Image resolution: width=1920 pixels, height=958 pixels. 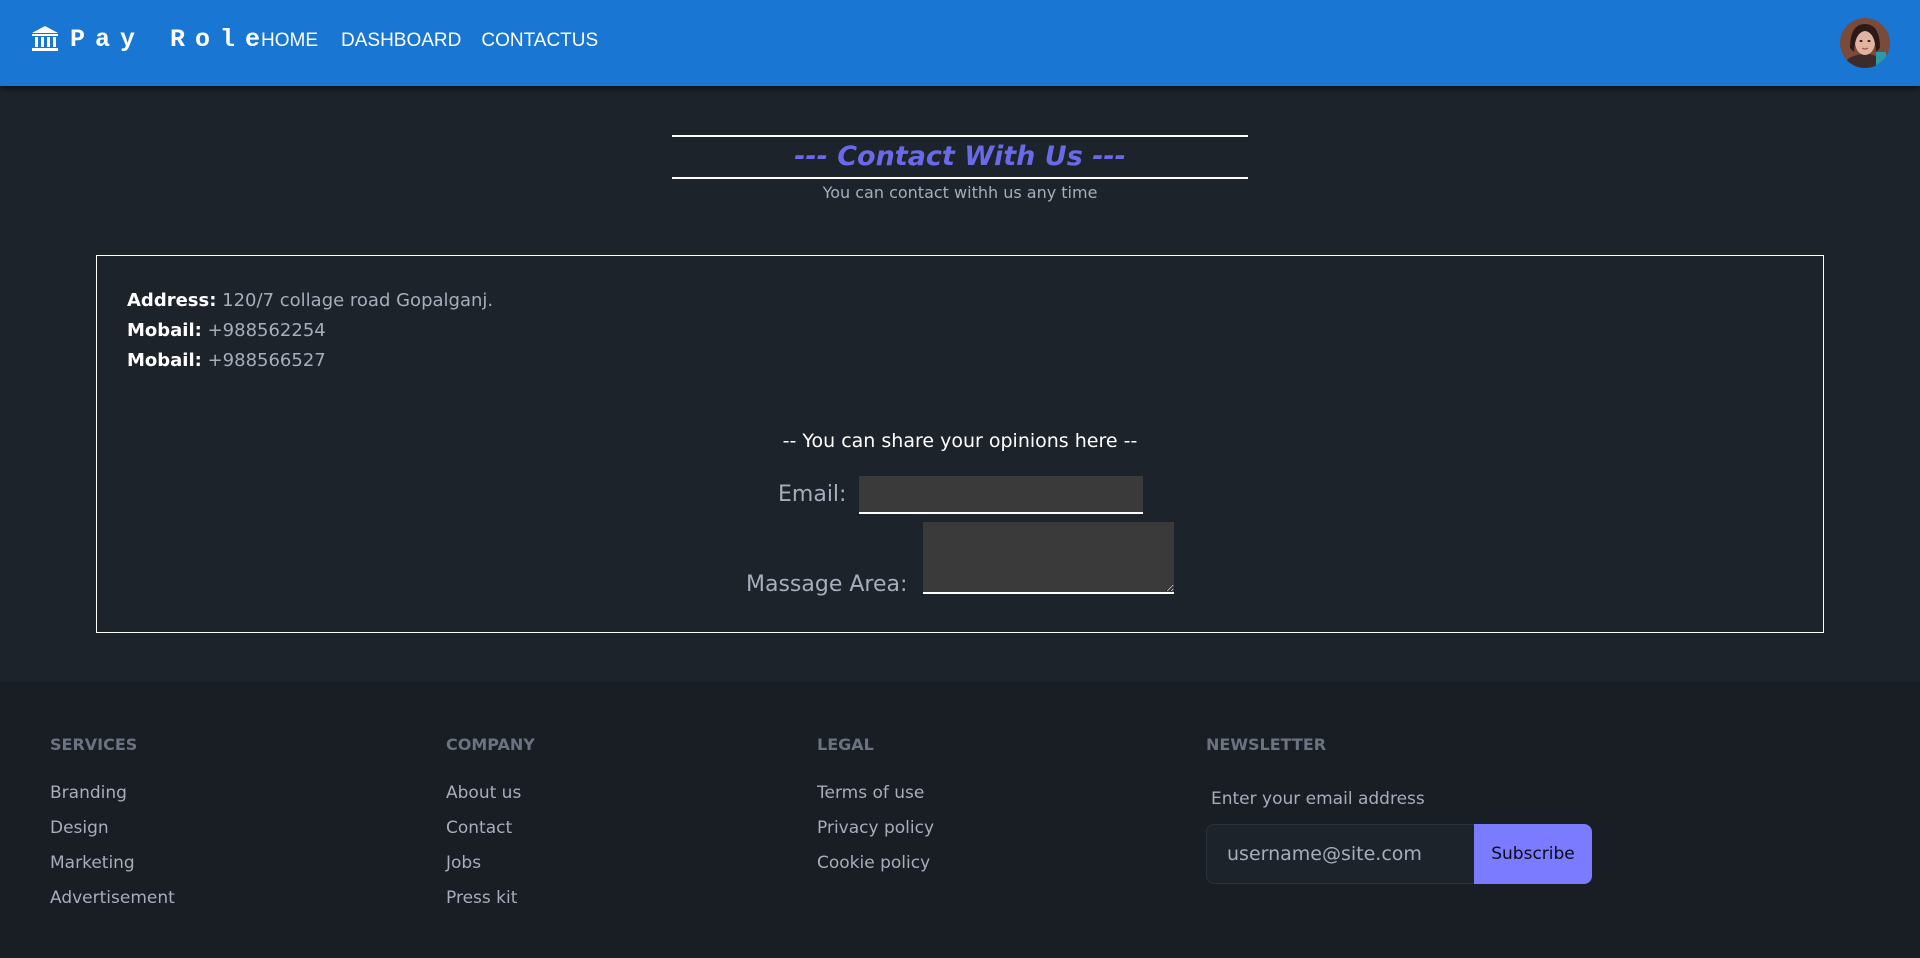 What do you see at coordinates (45, 38) in the screenshot?
I see `bank-icon` at bounding box center [45, 38].